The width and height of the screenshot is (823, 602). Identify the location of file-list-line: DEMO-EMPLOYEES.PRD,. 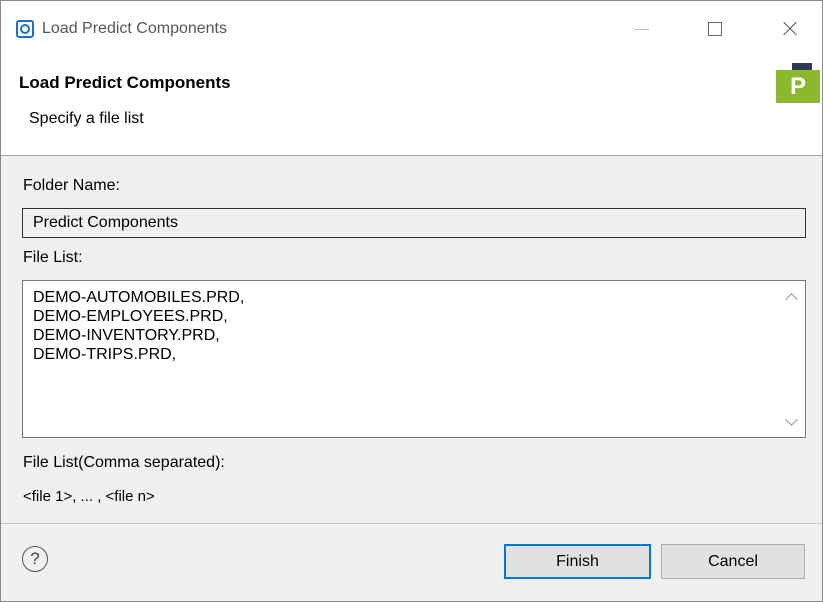
(130, 316).